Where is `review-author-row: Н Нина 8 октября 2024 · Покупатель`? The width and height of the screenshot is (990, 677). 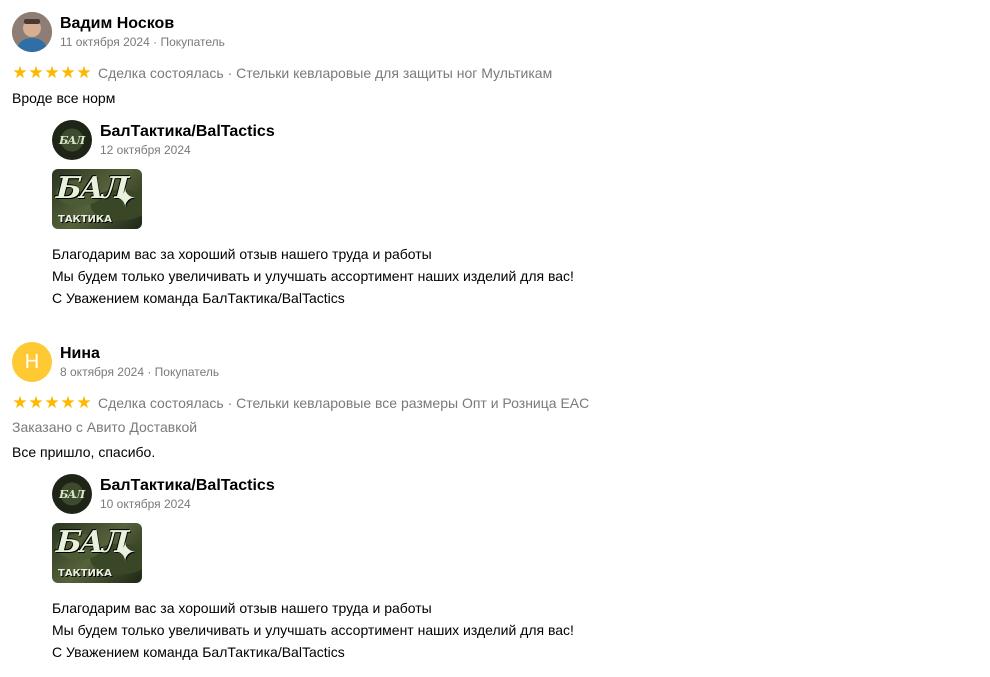 review-author-row: Н Нина 8 октября 2024 · Покупатель is located at coordinates (492, 362).